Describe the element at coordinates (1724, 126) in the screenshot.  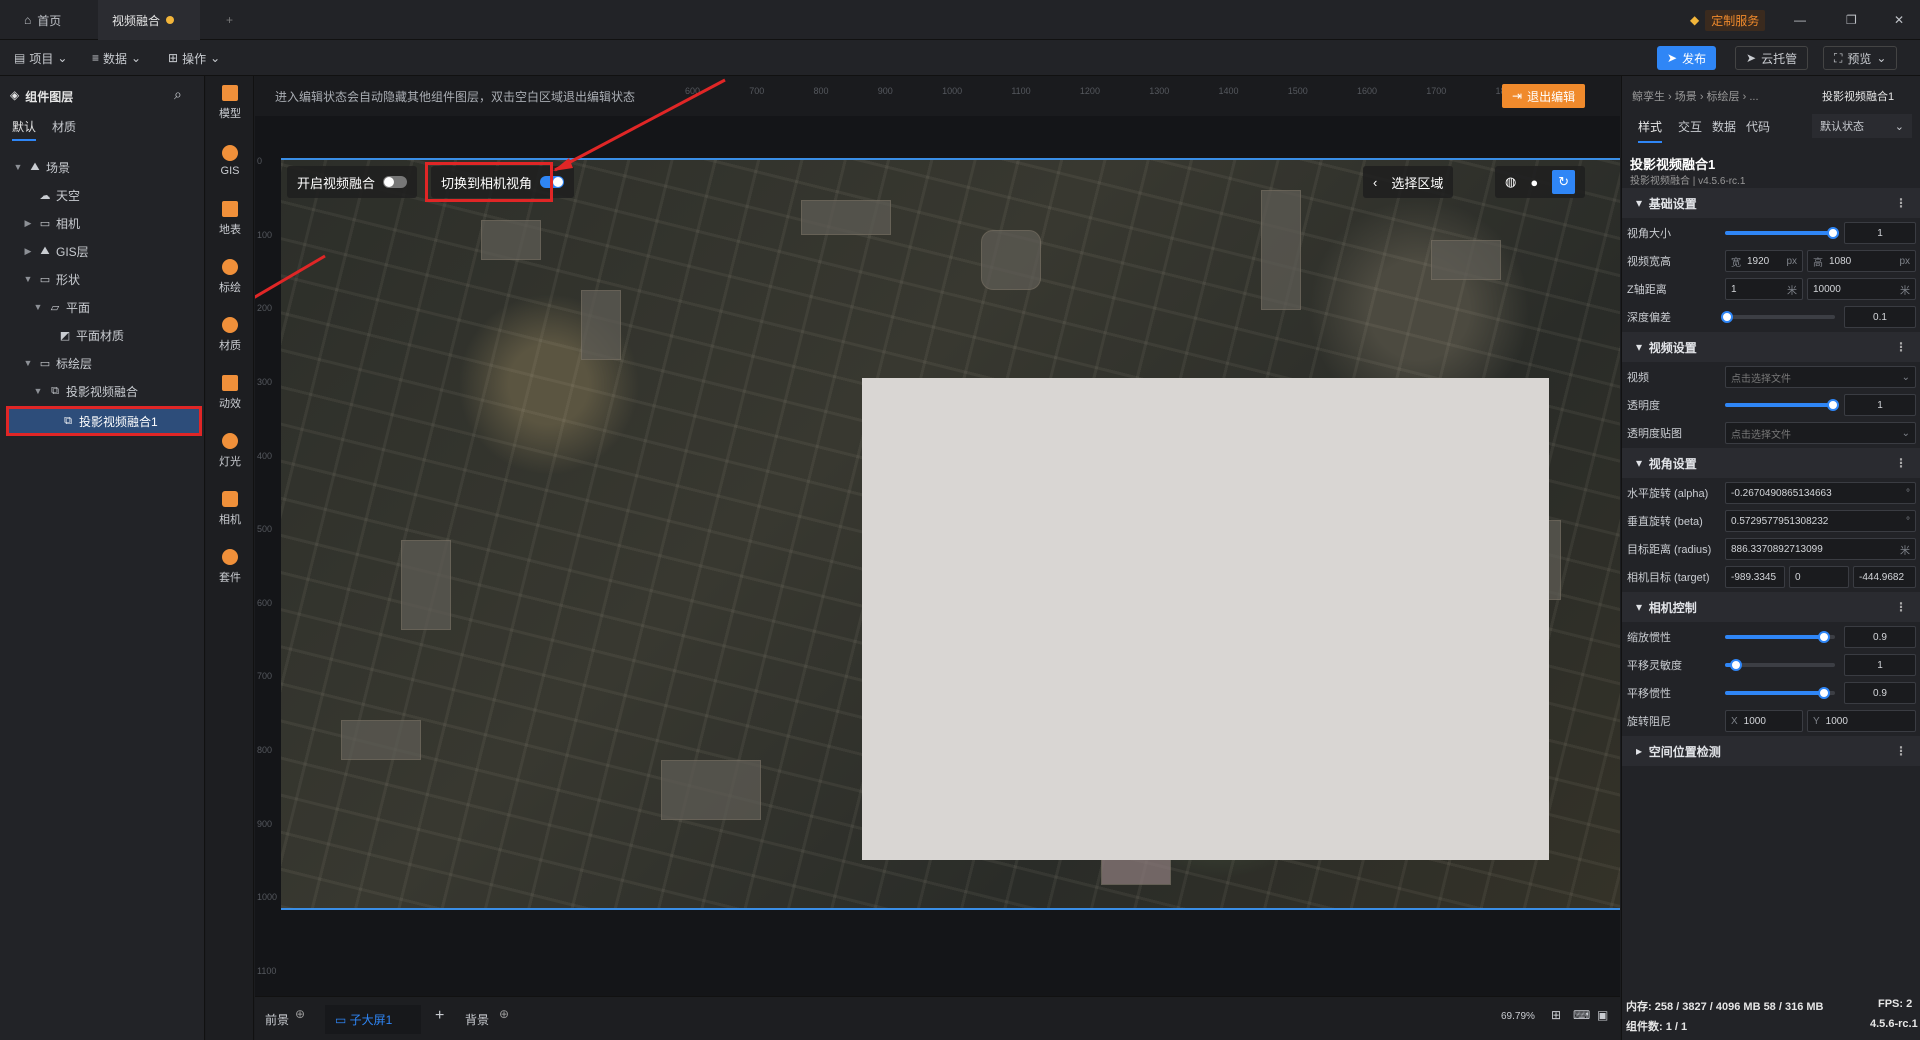
I see `tab-data: 数据` at that location.